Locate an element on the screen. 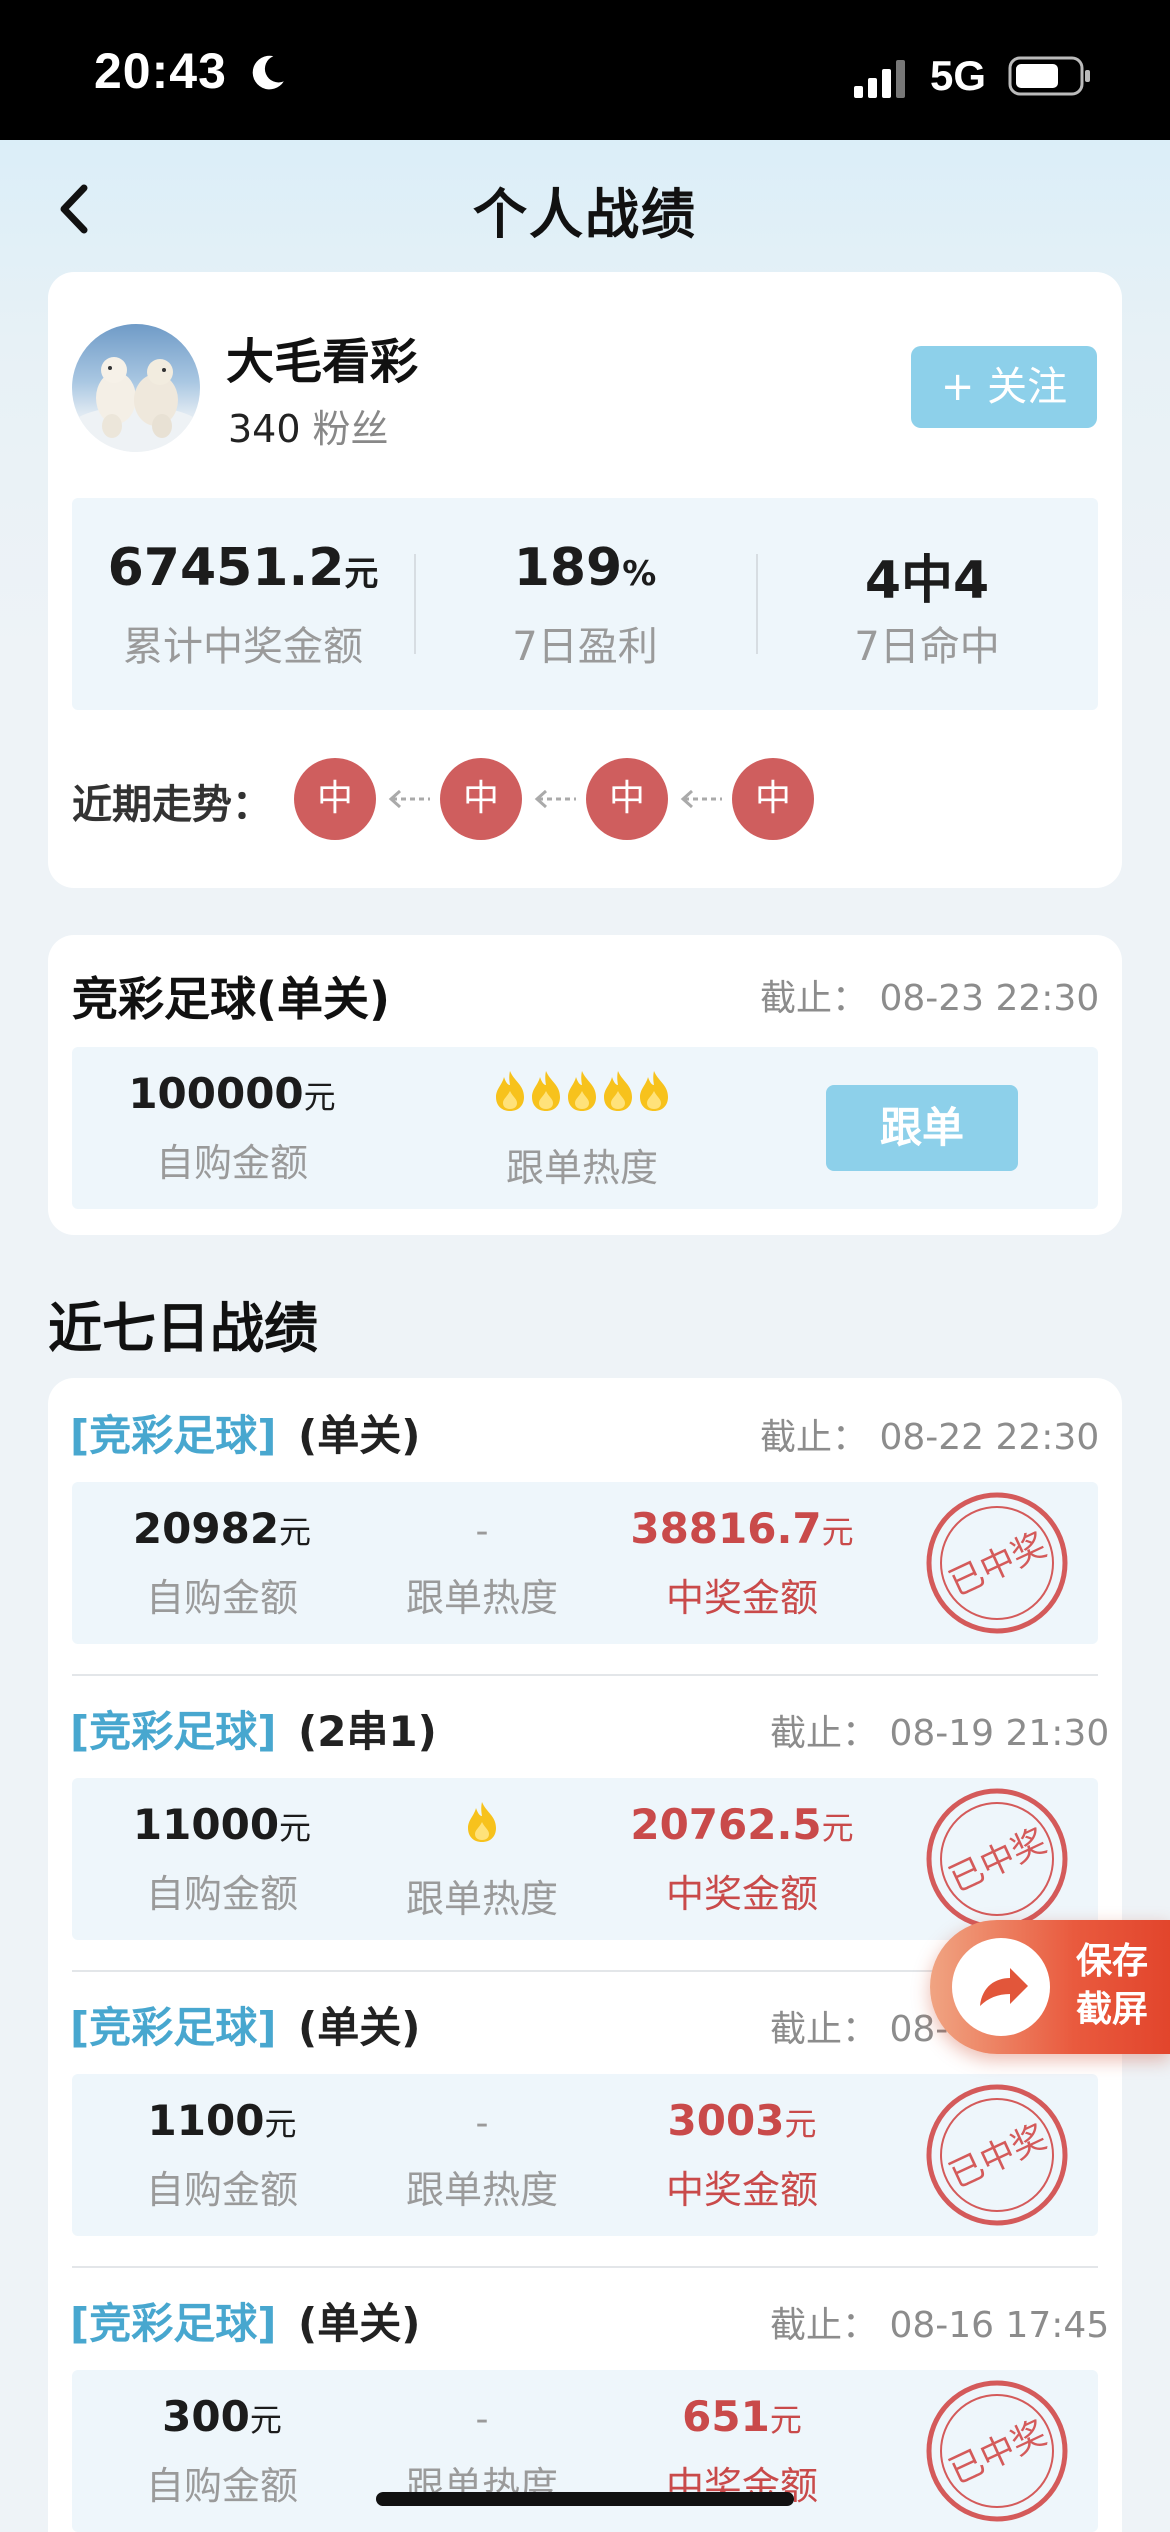  follow-button: + 关注 is located at coordinates (1004, 387).